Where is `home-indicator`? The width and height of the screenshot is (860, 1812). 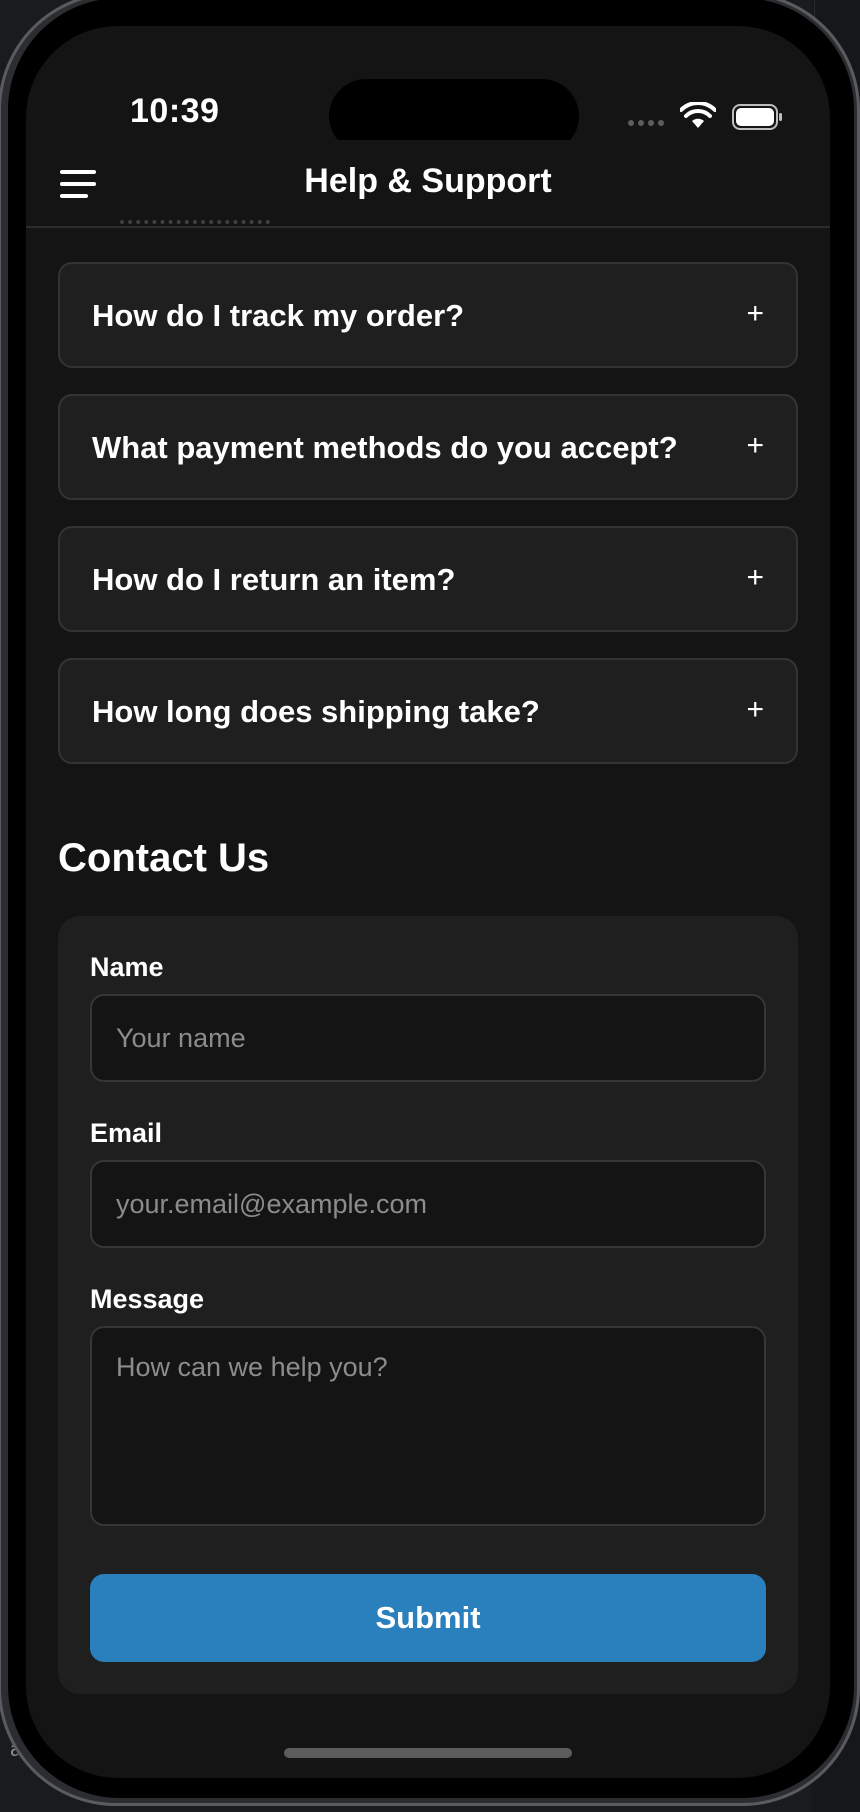 home-indicator is located at coordinates (428, 1753).